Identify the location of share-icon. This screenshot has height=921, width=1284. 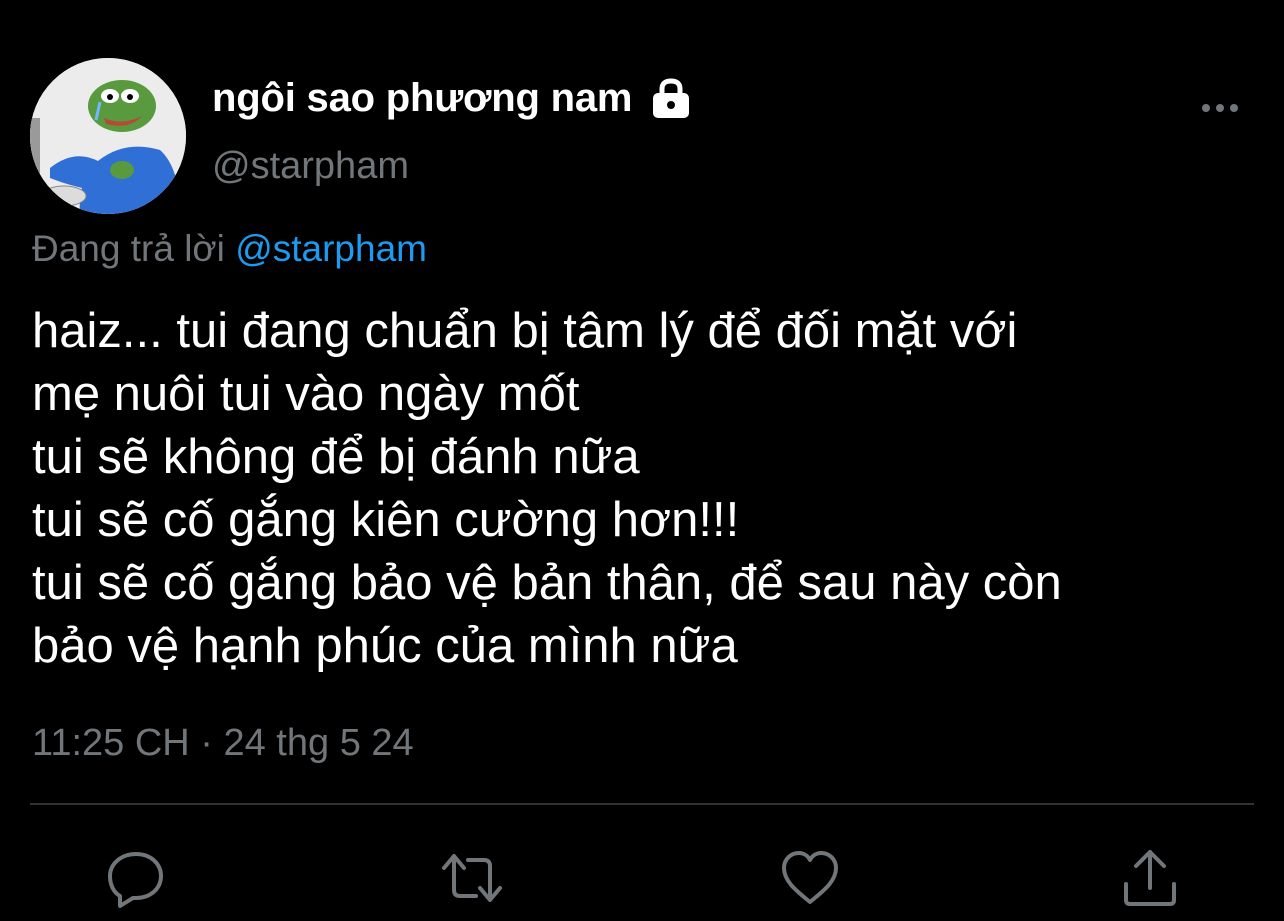
(1150, 878).